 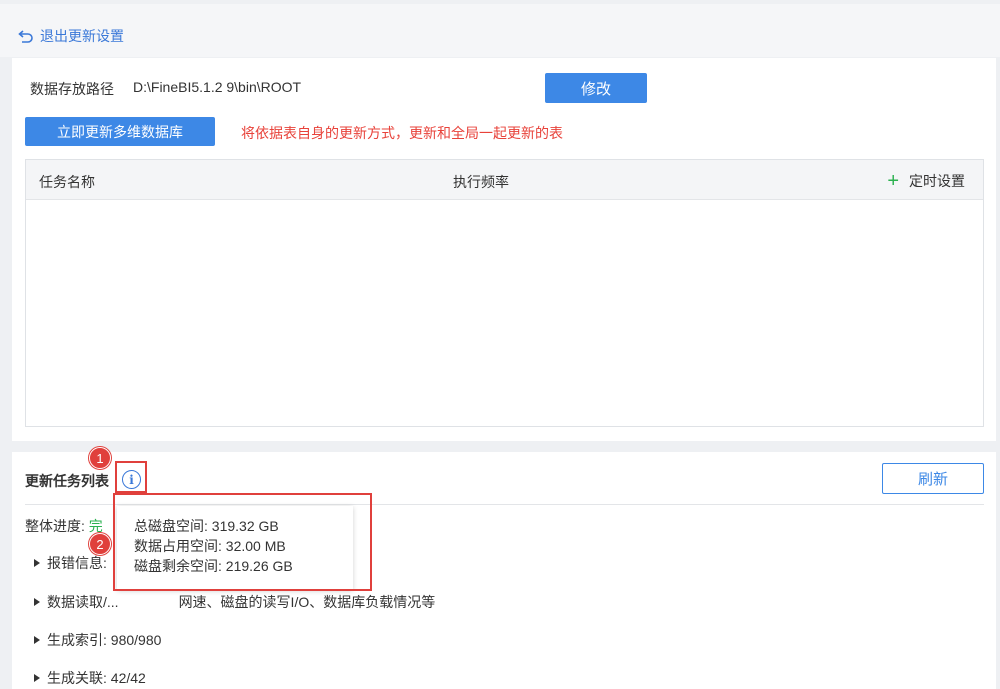 I want to click on list-item-relation: 生成关联: 42/42, so click(x=90, y=678).